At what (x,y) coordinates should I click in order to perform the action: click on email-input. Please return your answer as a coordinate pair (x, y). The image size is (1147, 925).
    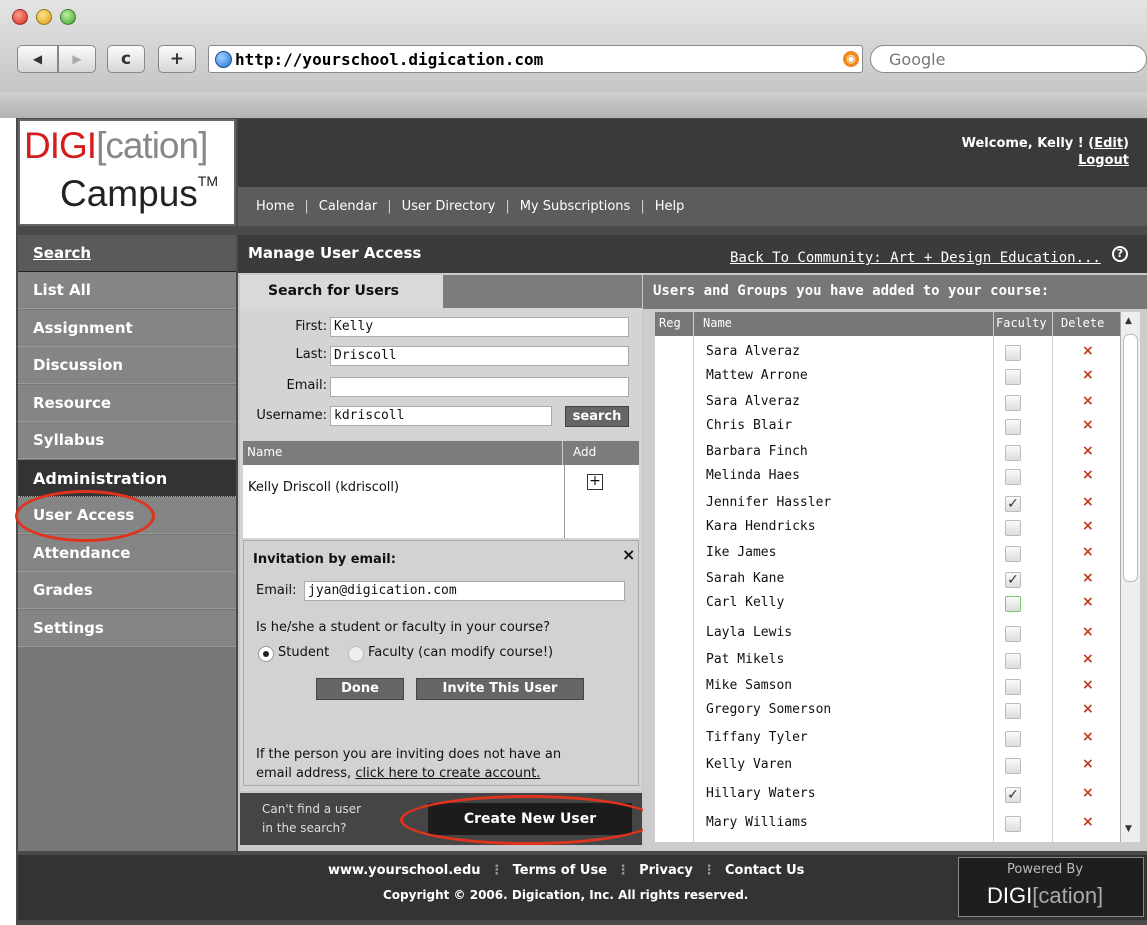
    Looking at the image, I should click on (479, 387).